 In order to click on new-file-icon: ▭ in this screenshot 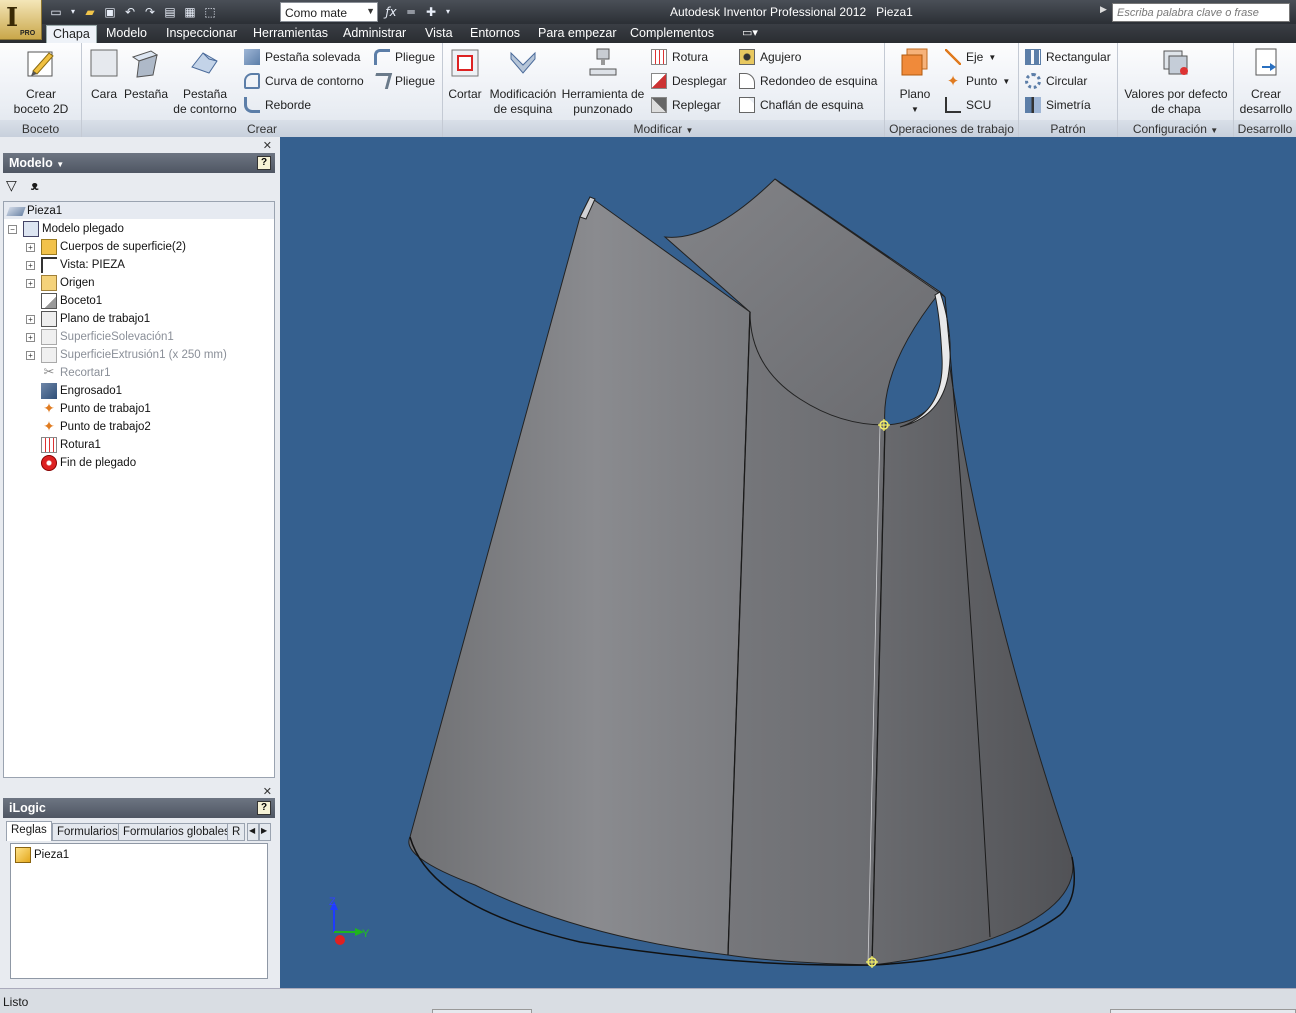, I will do `click(56, 12)`.